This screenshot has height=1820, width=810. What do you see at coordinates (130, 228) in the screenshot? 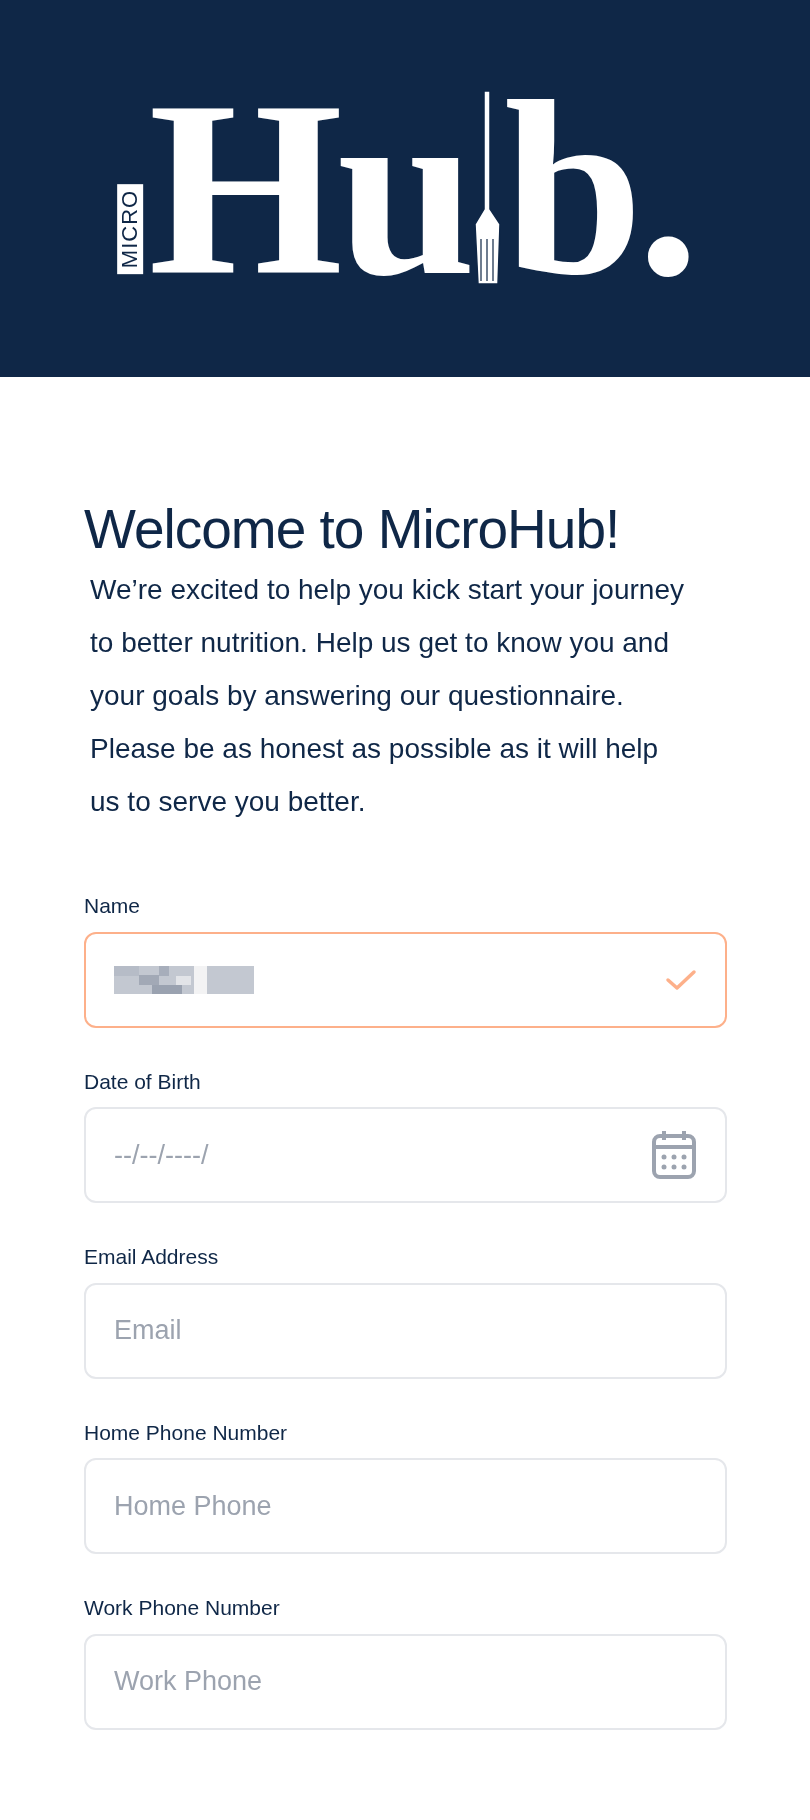
I see `logo-small-text: MICRO` at bounding box center [130, 228].